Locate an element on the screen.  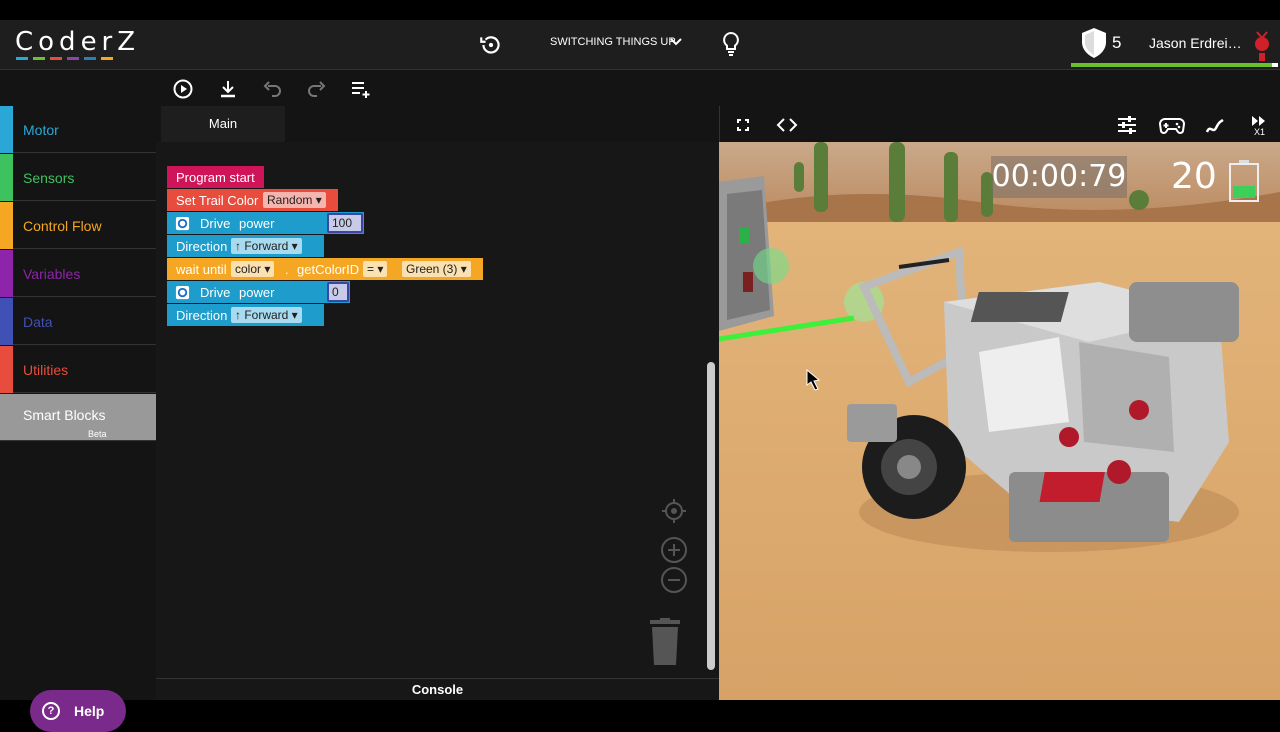
console-toggle: Console is located at coordinates (437, 689).